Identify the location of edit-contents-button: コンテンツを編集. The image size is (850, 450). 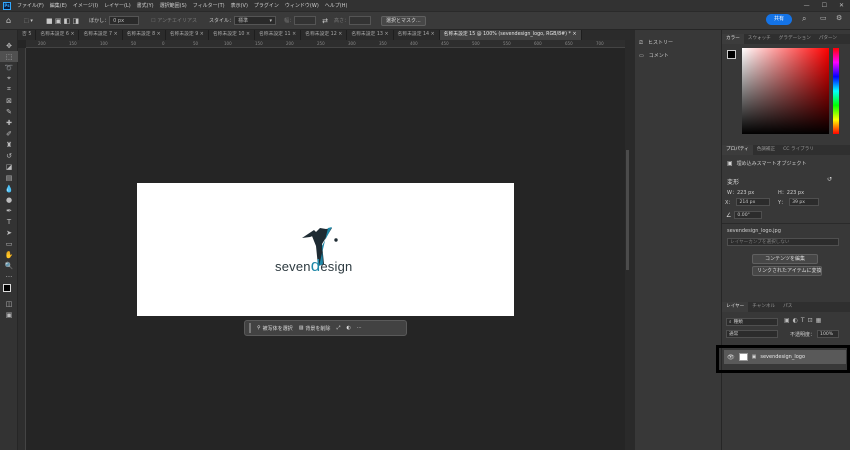
(785, 259).